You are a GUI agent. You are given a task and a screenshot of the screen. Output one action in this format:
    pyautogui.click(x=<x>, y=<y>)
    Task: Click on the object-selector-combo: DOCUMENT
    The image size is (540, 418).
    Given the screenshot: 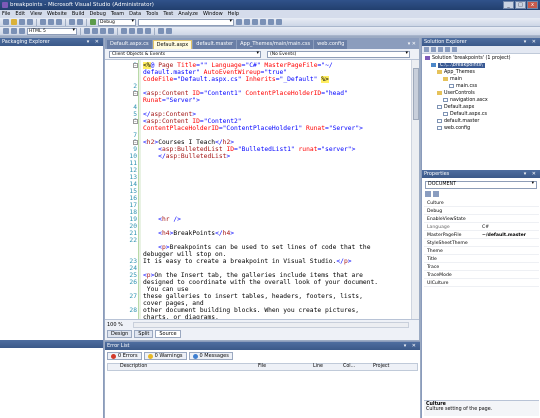 What is the action you would take?
    pyautogui.click(x=481, y=185)
    